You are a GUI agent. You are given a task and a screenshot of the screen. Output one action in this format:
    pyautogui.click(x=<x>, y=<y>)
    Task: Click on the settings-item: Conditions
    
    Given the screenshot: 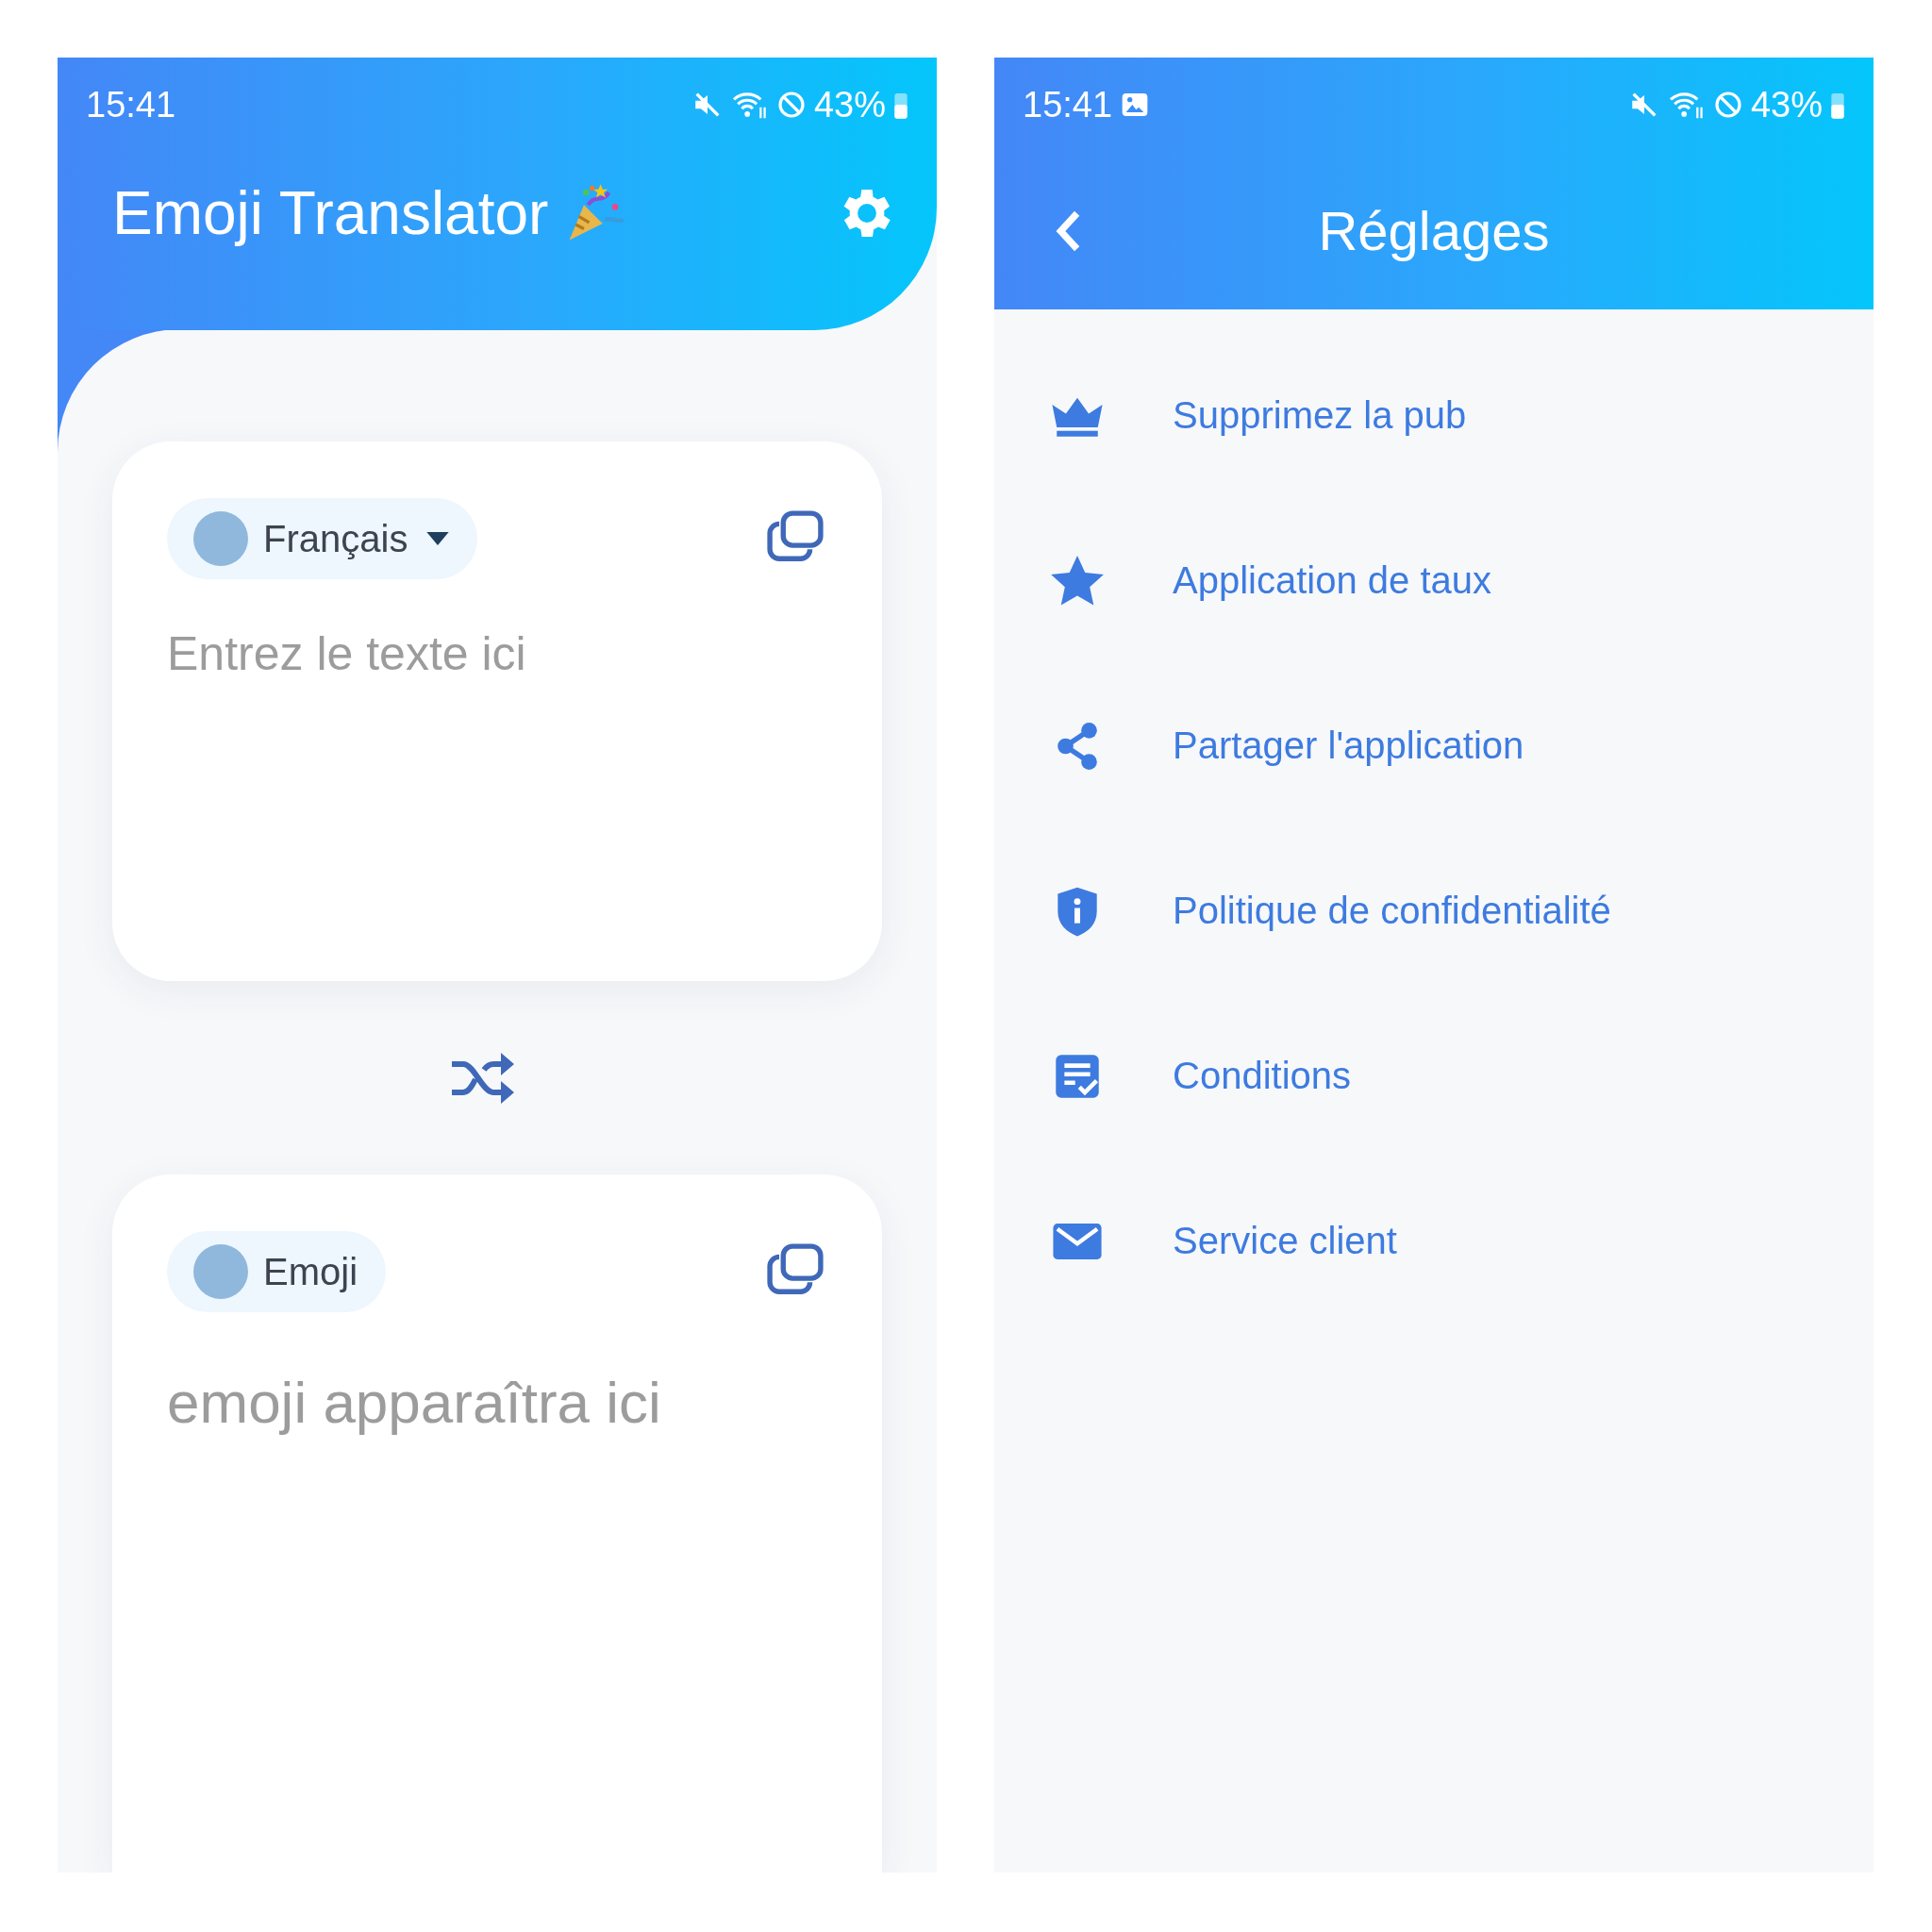 What is the action you would take?
    pyautogui.click(x=1461, y=1076)
    